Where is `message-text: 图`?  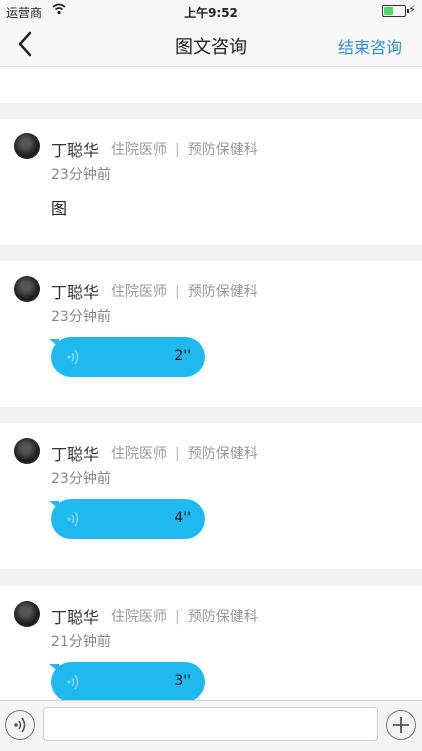 message-text: 图 is located at coordinates (59, 208).